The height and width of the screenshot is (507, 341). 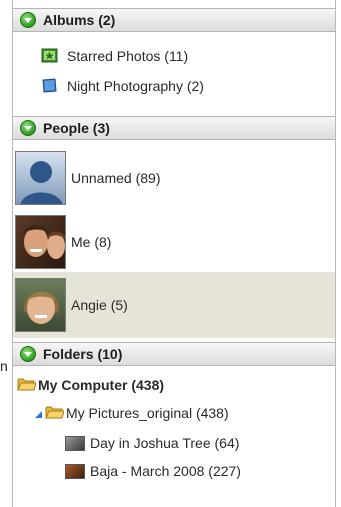 I want to click on albums-header-label: Albums (2), so click(x=79, y=20).